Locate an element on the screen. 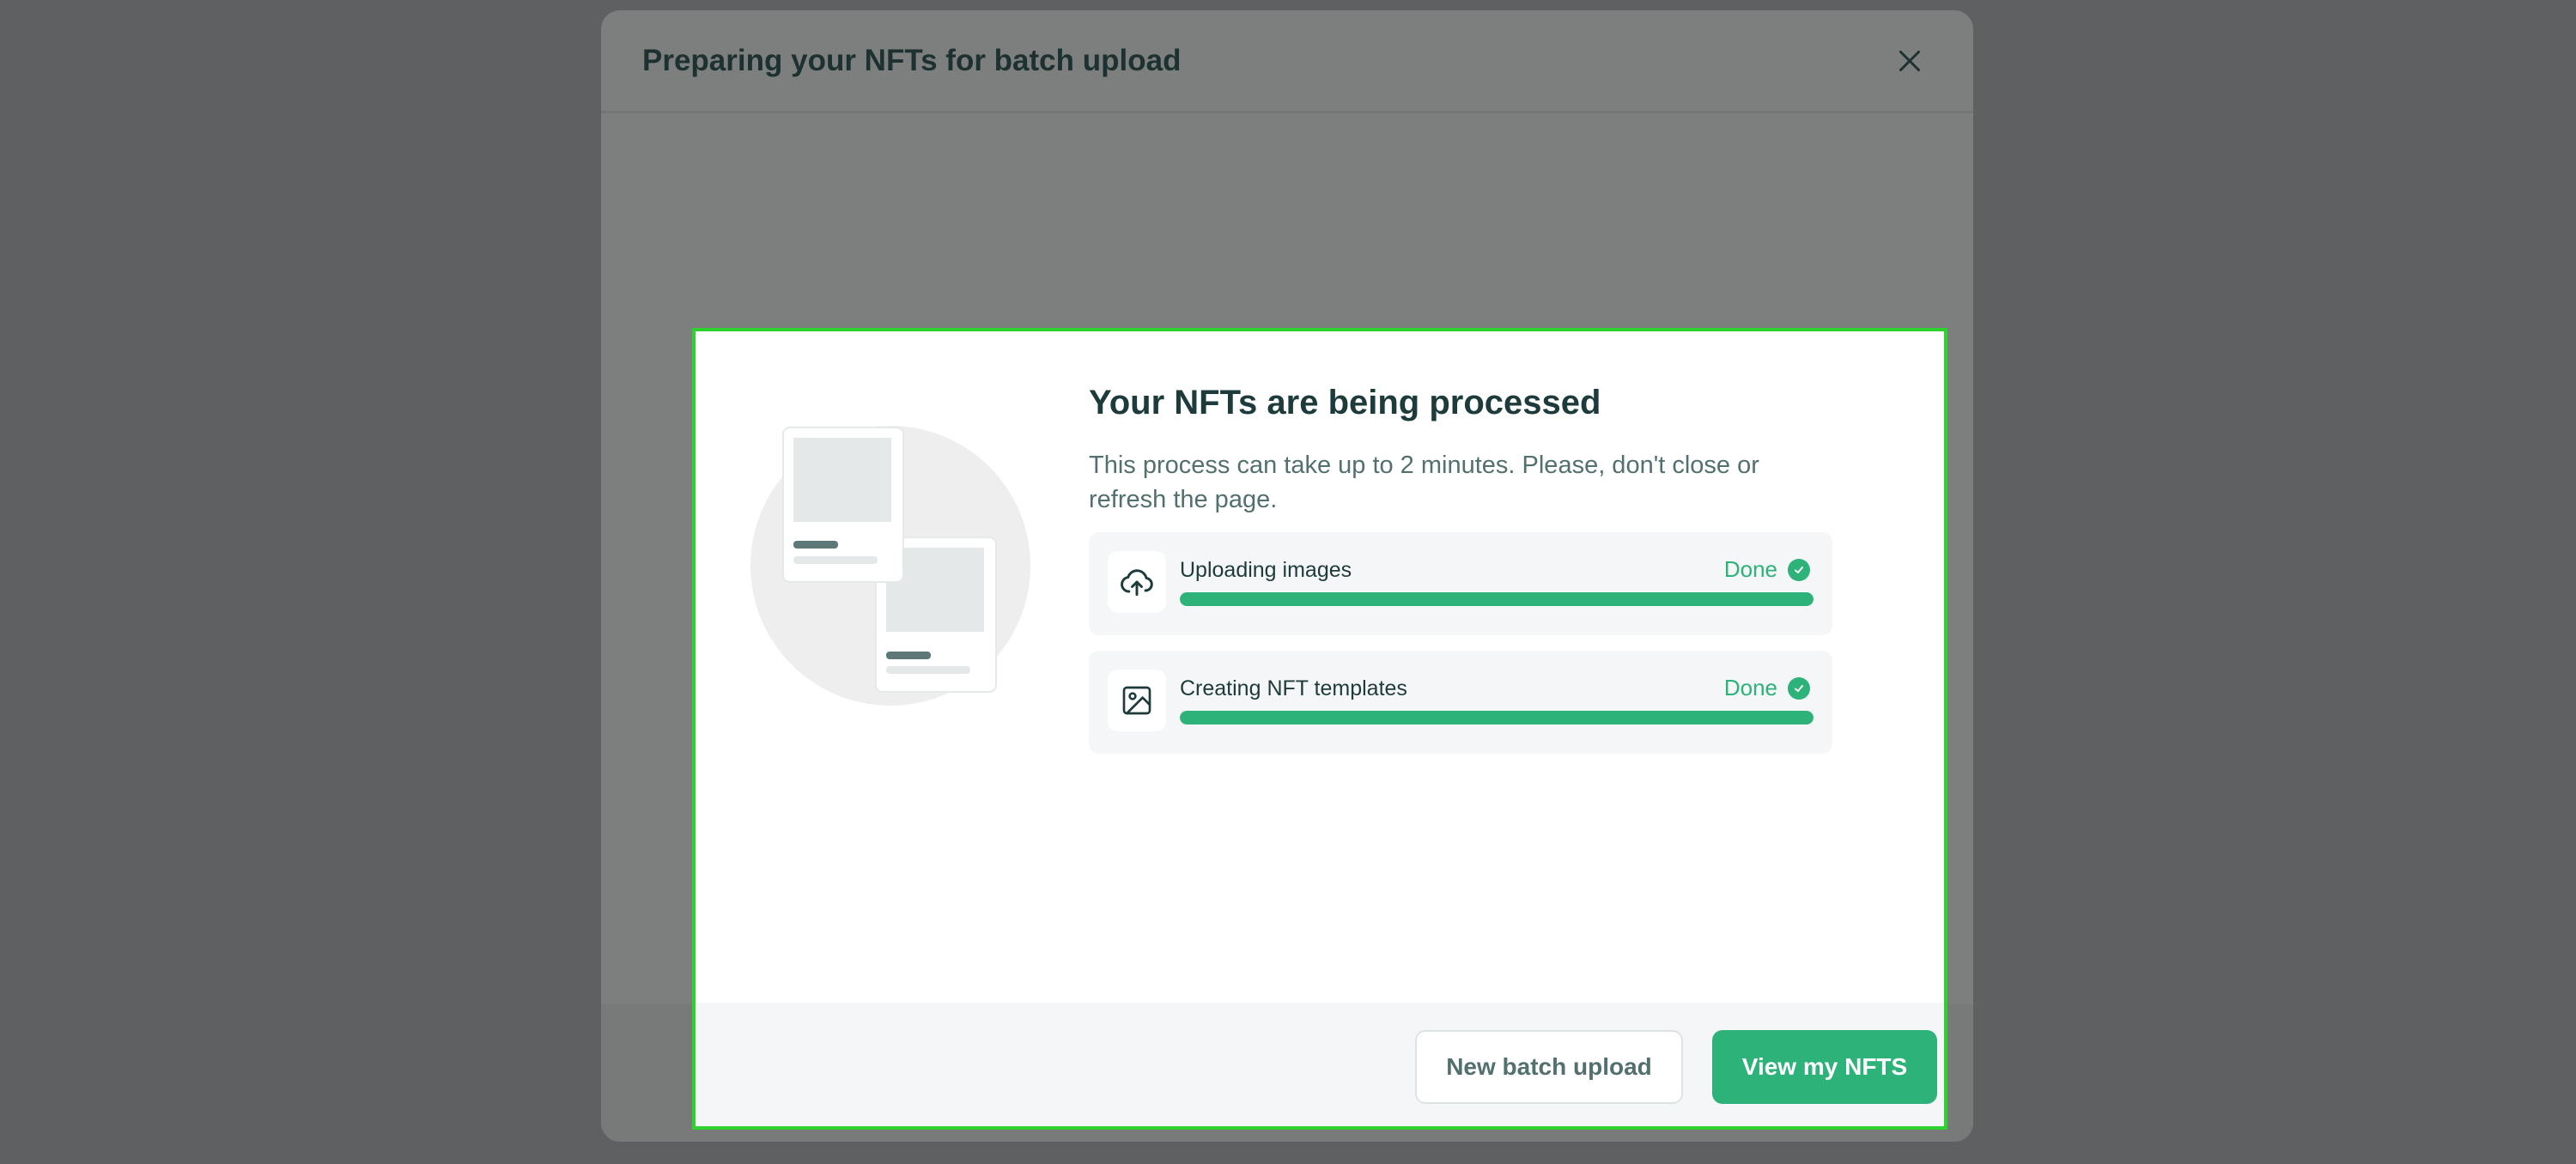 The width and height of the screenshot is (2576, 1164). new-batch-upload-button: New batch upload is located at coordinates (1549, 1067).